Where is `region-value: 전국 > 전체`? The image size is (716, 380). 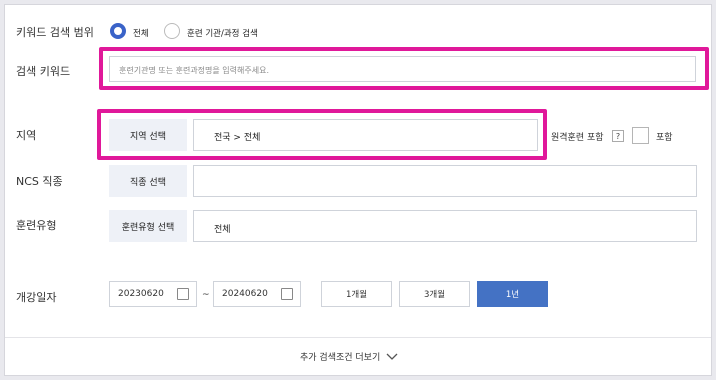 region-value: 전국 > 전체 is located at coordinates (237, 138).